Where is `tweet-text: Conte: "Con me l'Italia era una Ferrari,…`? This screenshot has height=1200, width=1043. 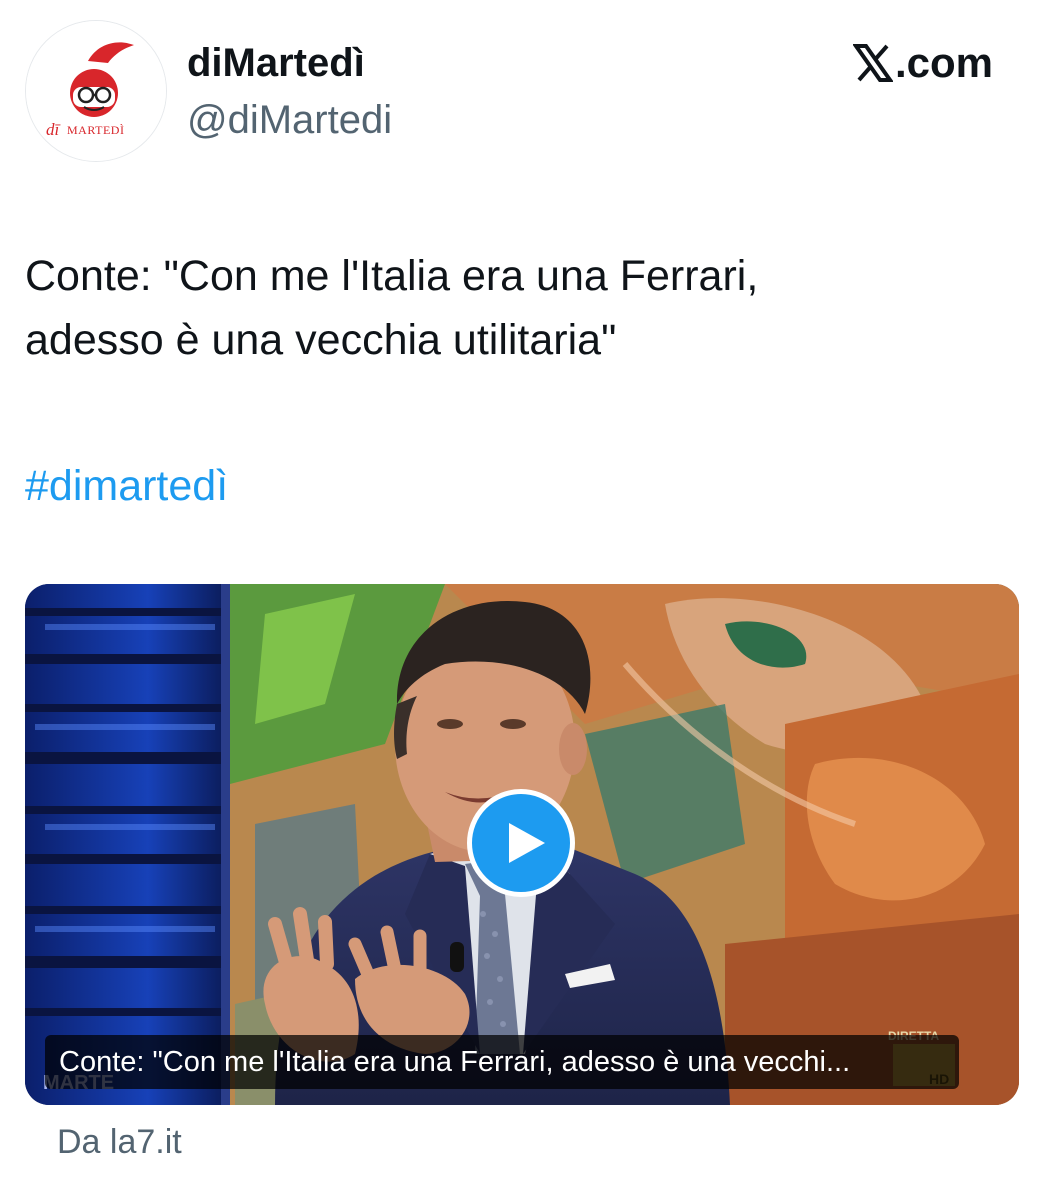
tweet-text: Conte: "Con me l'Italia era una Ferrari,… is located at coordinates (520, 308).